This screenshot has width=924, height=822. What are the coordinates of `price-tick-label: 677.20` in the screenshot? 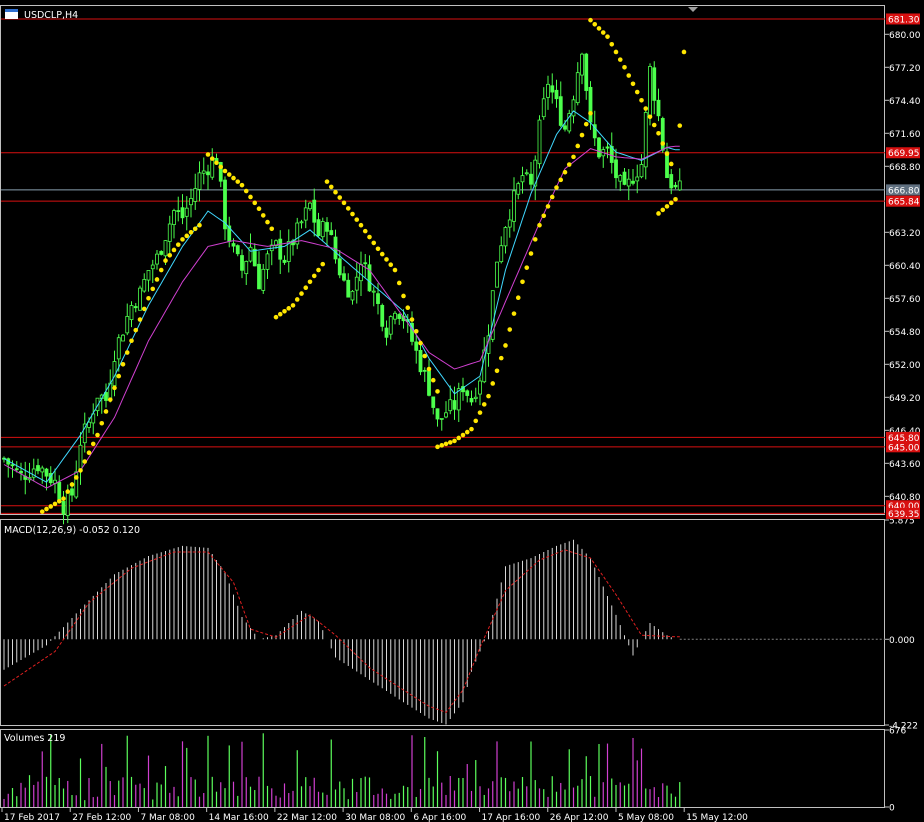 It's located at (905, 69).